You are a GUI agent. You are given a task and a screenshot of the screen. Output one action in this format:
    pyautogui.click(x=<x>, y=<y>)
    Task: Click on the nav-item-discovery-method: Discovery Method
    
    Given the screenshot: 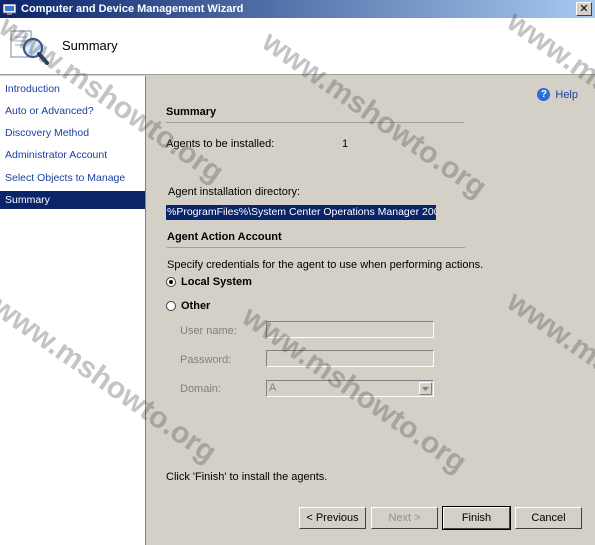 What is the action you would take?
    pyautogui.click(x=72, y=133)
    